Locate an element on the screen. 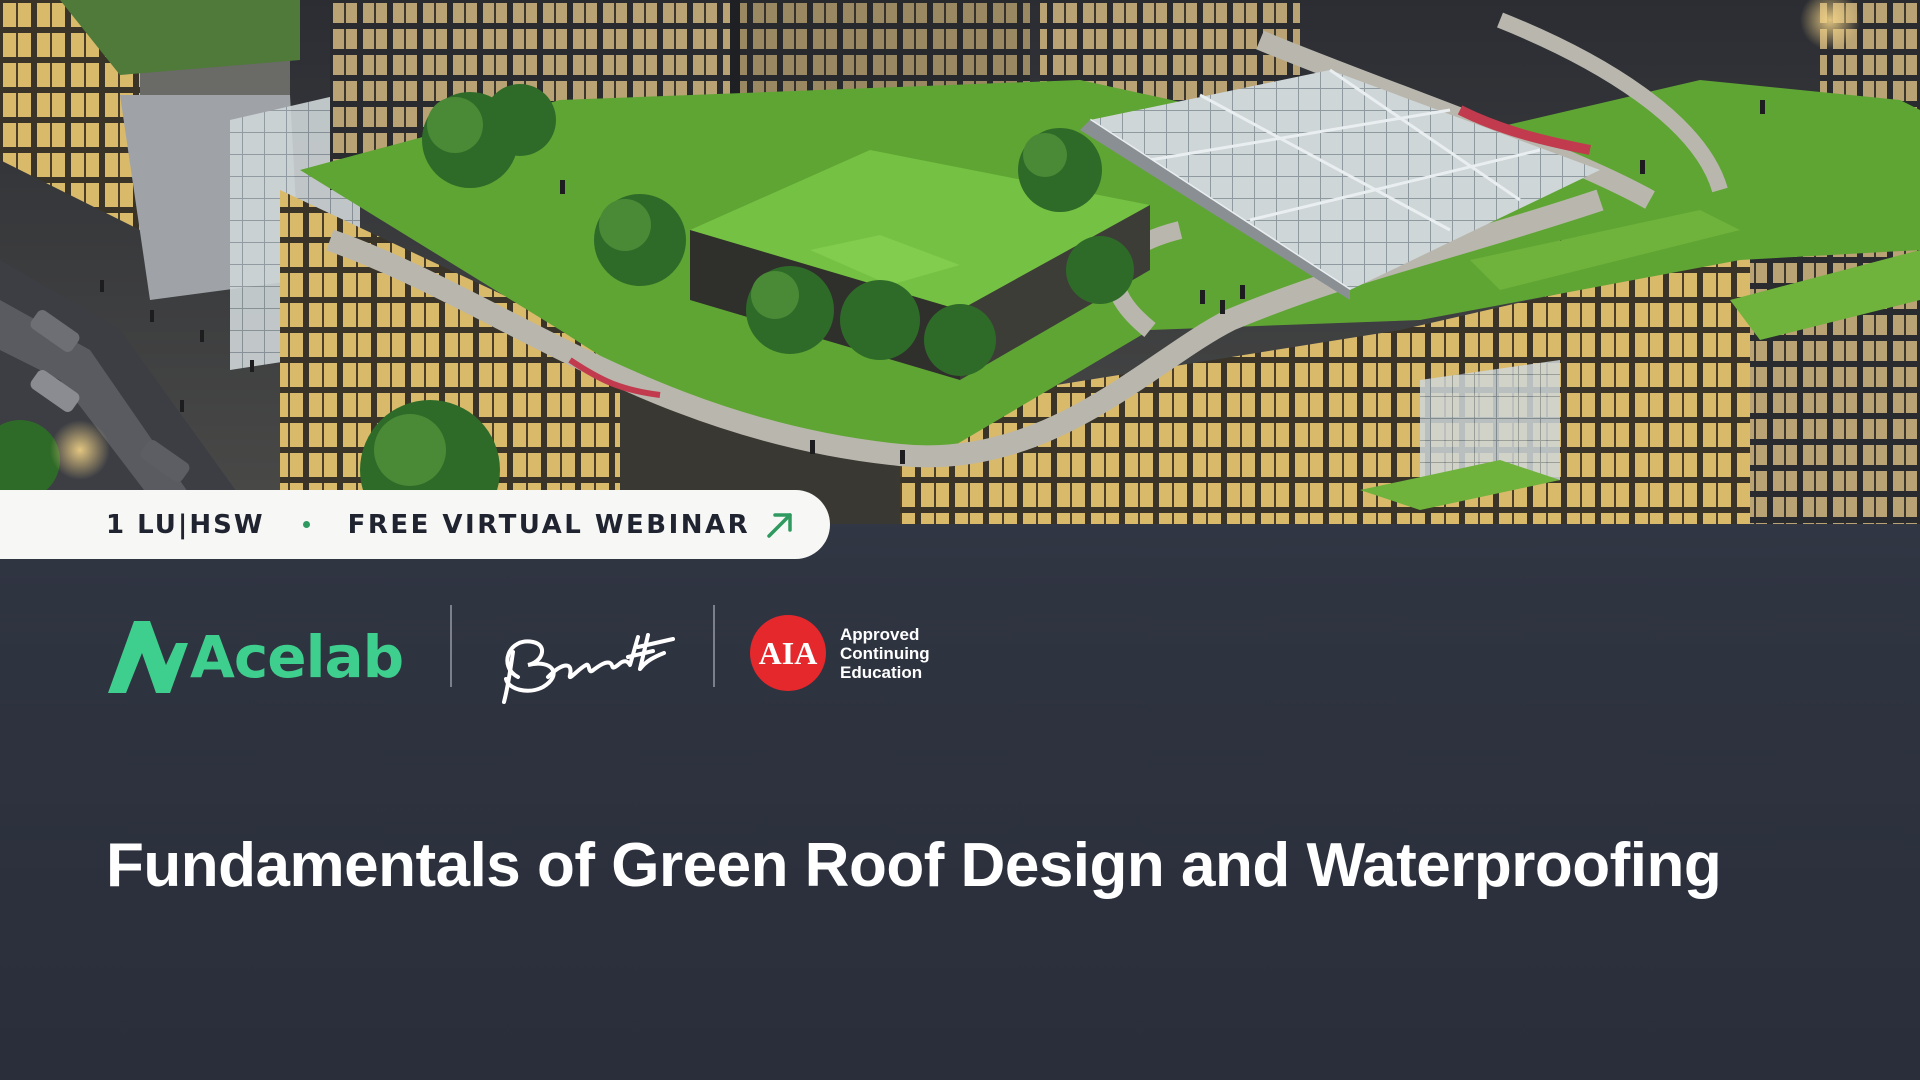 This screenshot has height=1080, width=1920. separator-dot is located at coordinates (306, 524).